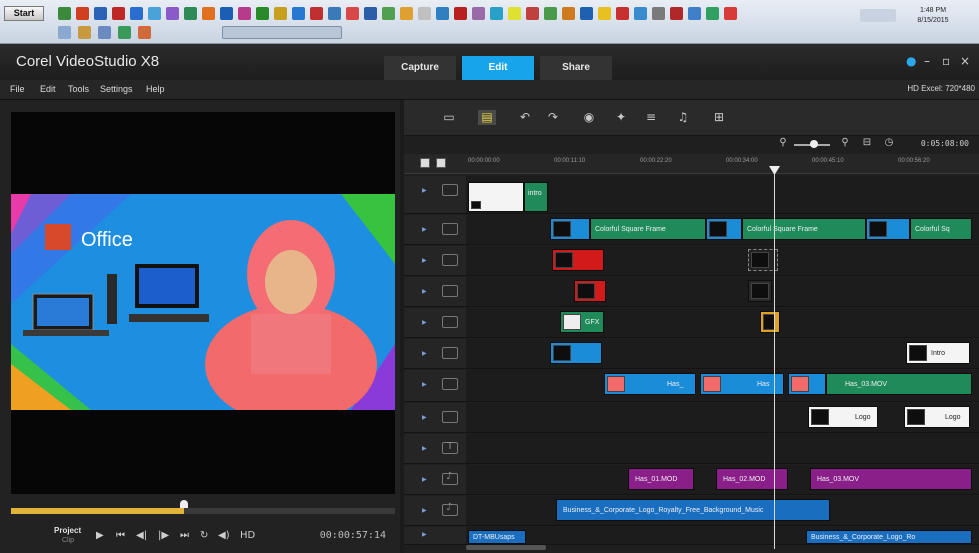 The image size is (979, 553). Describe the element at coordinates (435, 480) in the screenshot. I see `track-header-voice: ▶` at that location.